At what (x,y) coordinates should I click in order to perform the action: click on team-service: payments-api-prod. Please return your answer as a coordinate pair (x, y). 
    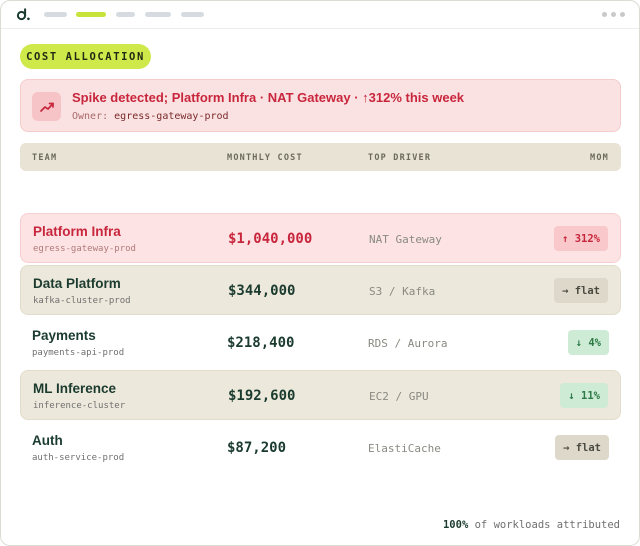
    Looking at the image, I should click on (78, 353).